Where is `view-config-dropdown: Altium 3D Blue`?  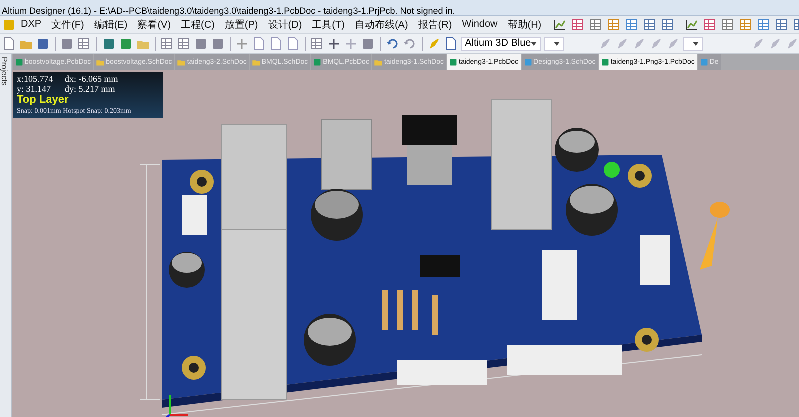
view-config-dropdown: Altium 3D Blue is located at coordinates (501, 43).